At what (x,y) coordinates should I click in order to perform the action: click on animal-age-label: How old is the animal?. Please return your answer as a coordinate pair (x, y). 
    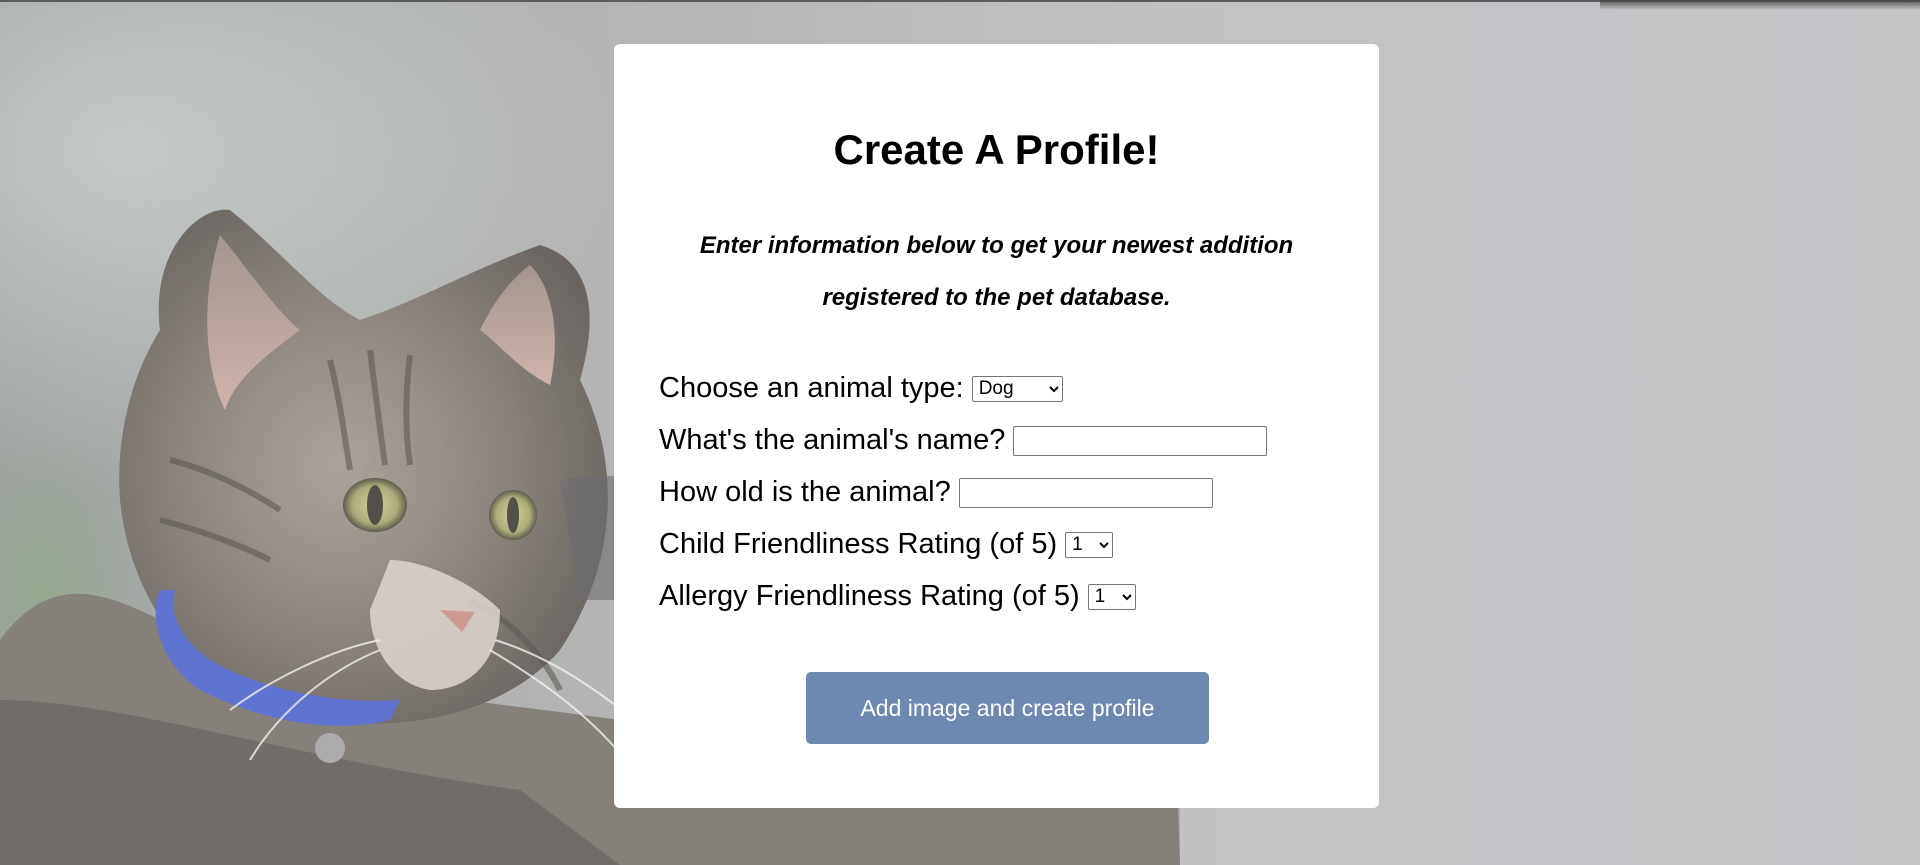
    Looking at the image, I should click on (805, 492).